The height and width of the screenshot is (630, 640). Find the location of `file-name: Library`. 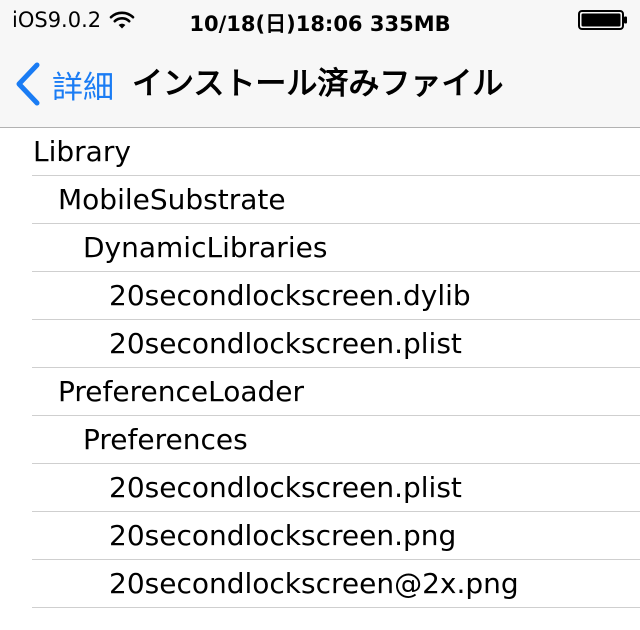

file-name: Library is located at coordinates (82, 151).